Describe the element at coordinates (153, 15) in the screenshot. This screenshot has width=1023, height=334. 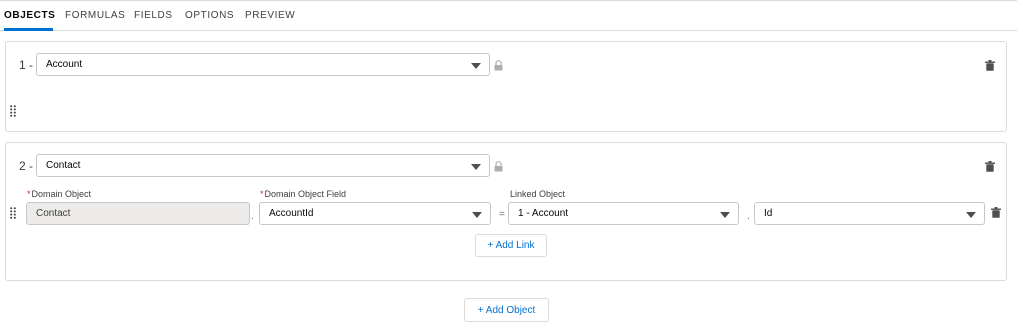
I see `tab-fields: FIELDS` at that location.